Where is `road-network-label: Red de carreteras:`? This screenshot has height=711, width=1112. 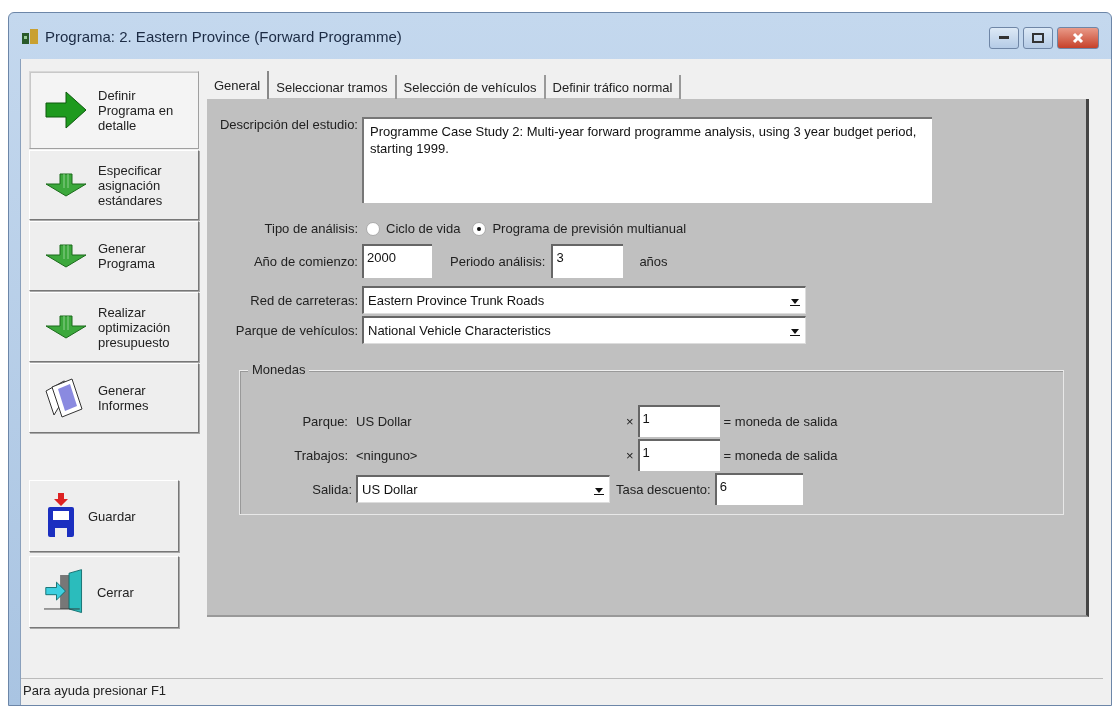 road-network-label: Red de carreteras: is located at coordinates (304, 300).